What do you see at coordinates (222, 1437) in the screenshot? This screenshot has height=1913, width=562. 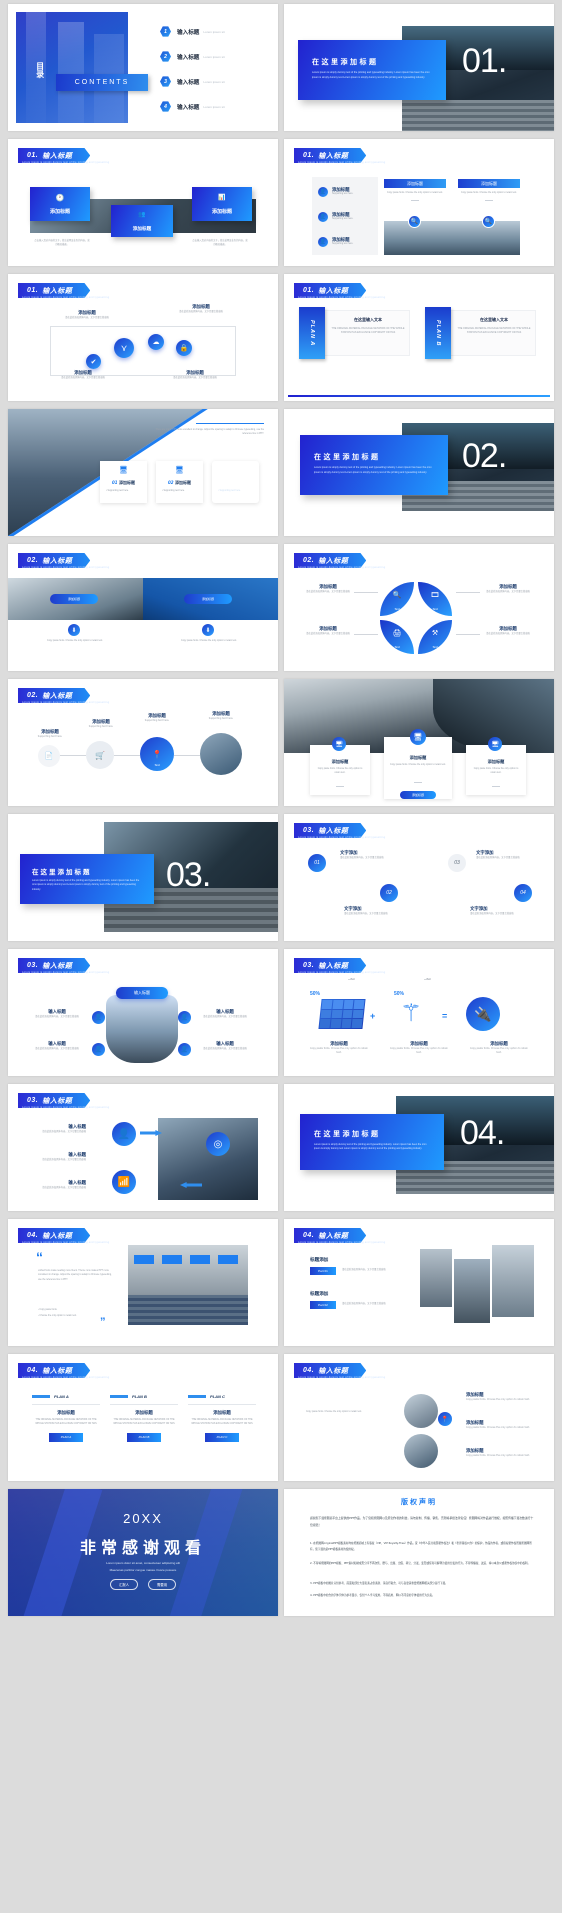 I see `plan-c-button: PLAN C` at bounding box center [222, 1437].